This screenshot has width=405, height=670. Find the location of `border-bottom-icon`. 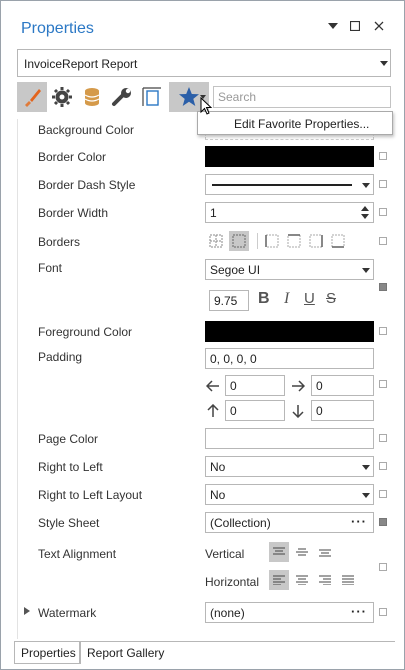

border-bottom-icon is located at coordinates (338, 241).